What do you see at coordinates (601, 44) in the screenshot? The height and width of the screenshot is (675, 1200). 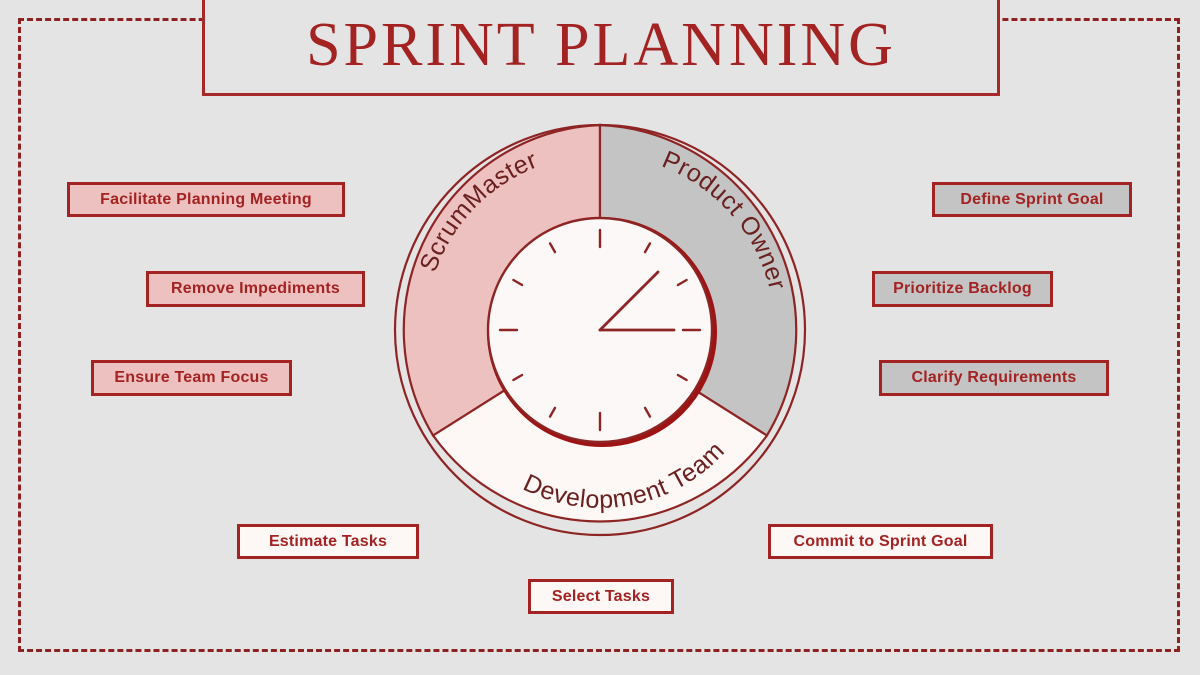 I see `page-title: SPRINT PLANNING` at bounding box center [601, 44].